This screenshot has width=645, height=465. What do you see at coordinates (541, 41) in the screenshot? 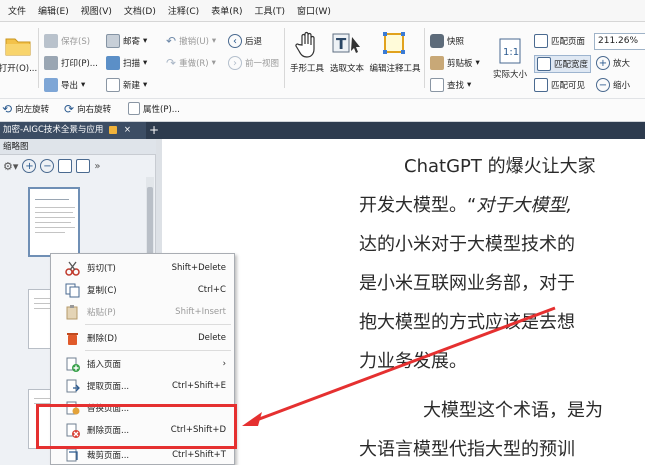
I see `fit-page-icon` at bounding box center [541, 41].